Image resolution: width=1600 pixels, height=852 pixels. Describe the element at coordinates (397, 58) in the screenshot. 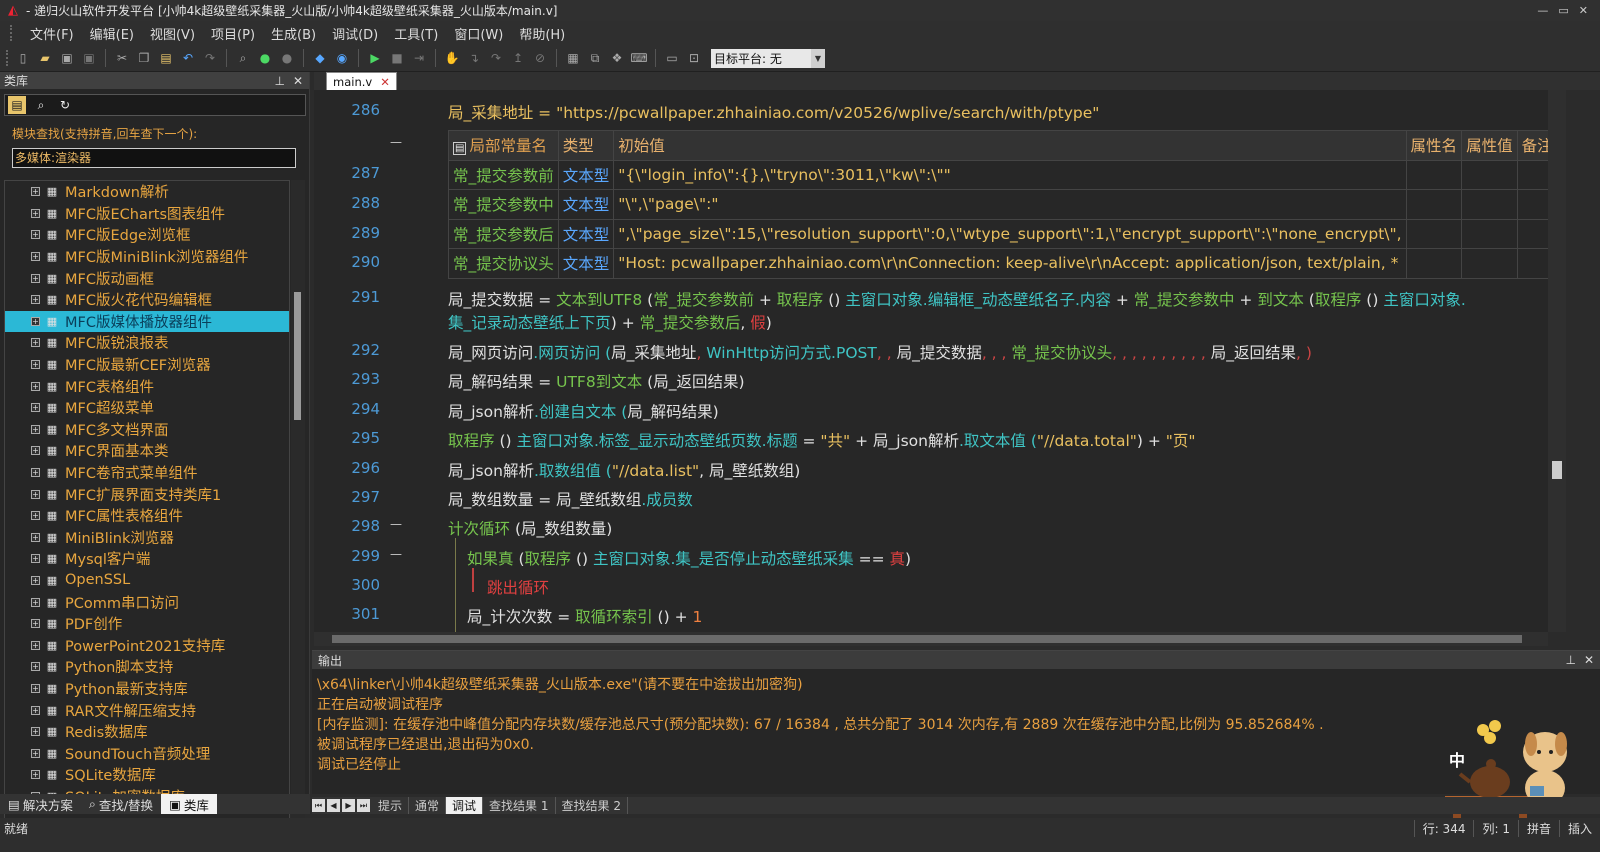

I see `stop-icon: ■` at that location.